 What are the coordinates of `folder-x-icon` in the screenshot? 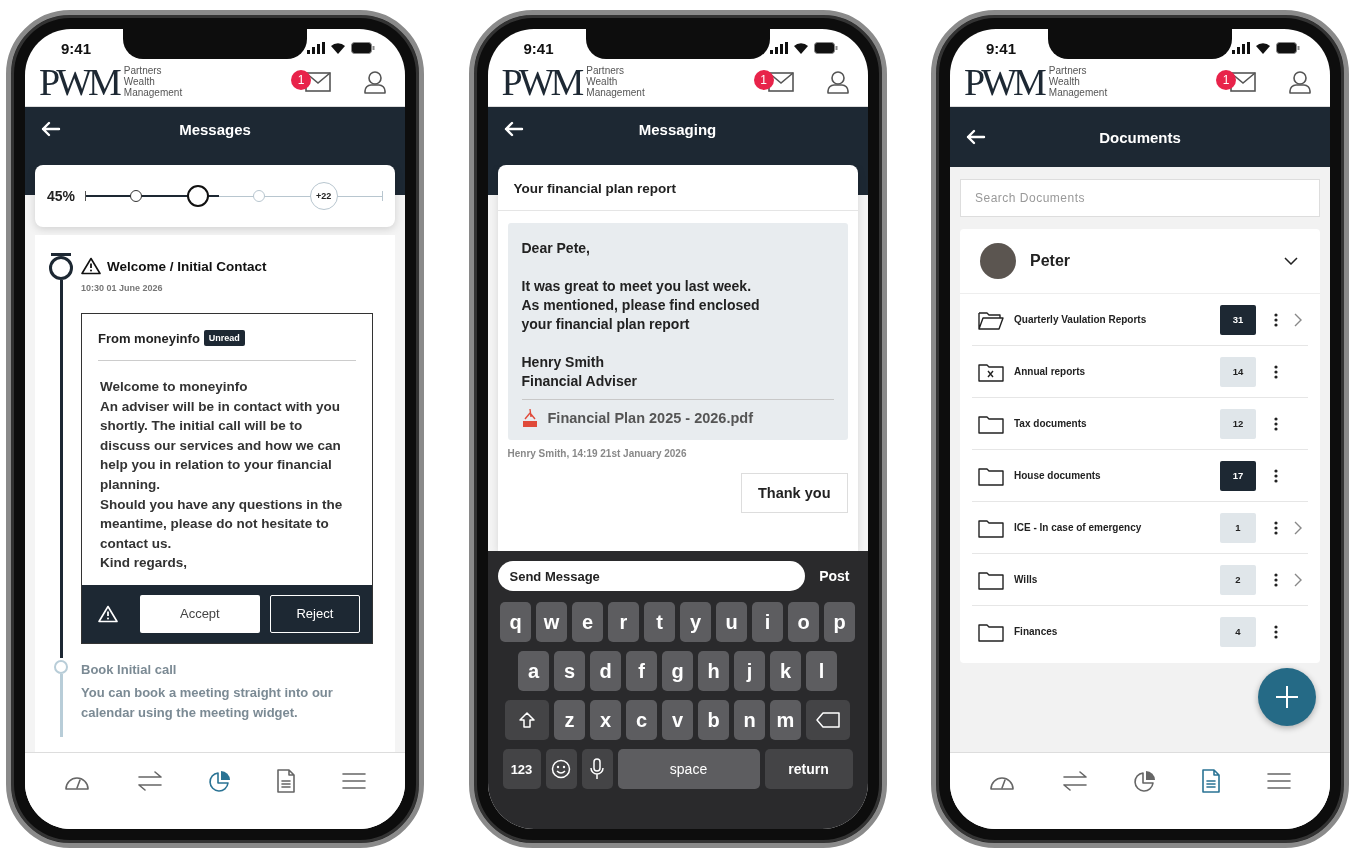 It's located at (991, 371).